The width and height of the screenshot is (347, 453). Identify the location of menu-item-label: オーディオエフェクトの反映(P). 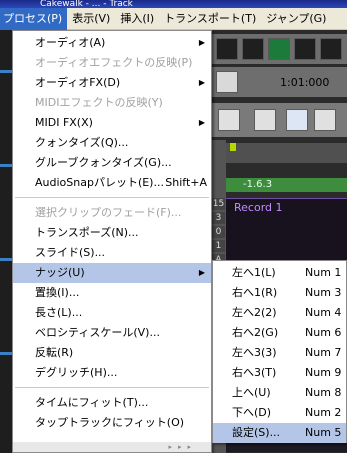
(114, 62).